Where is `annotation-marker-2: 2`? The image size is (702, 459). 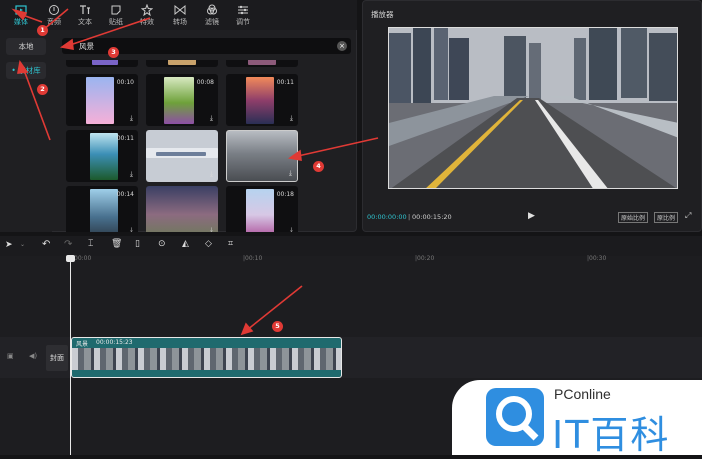 annotation-marker-2: 2 is located at coordinates (42, 89).